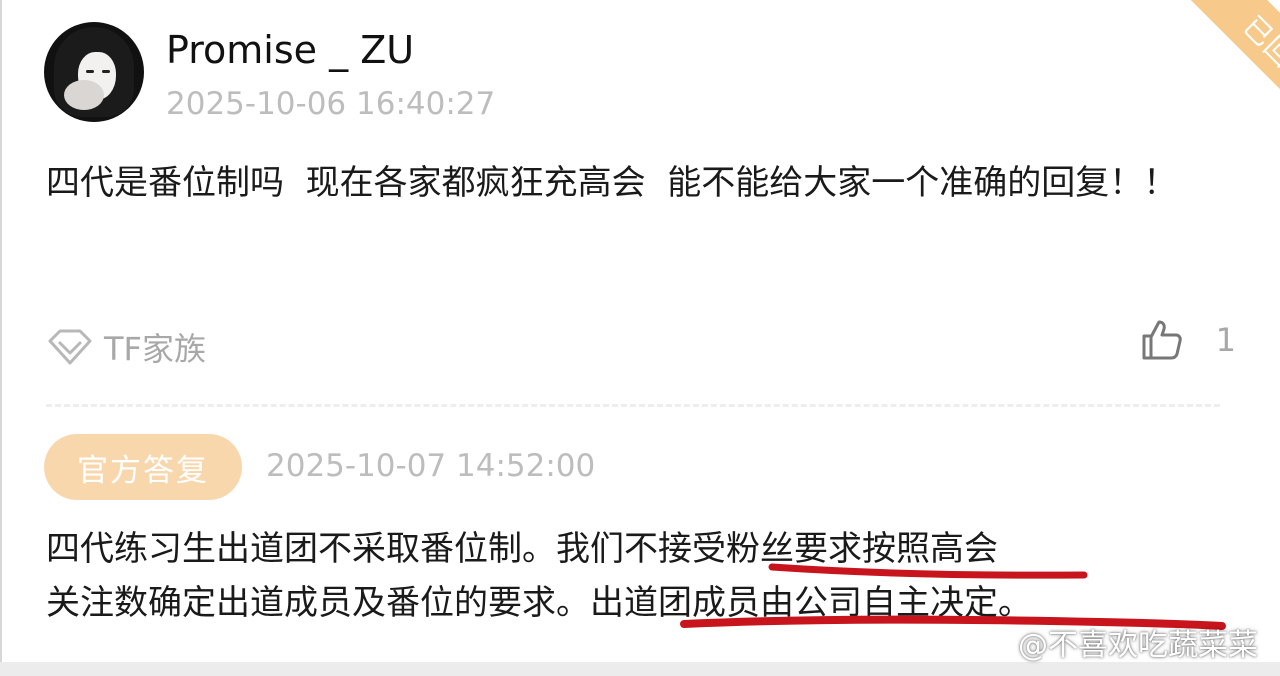  I want to click on topic-tag: TF家族, so click(126, 347).